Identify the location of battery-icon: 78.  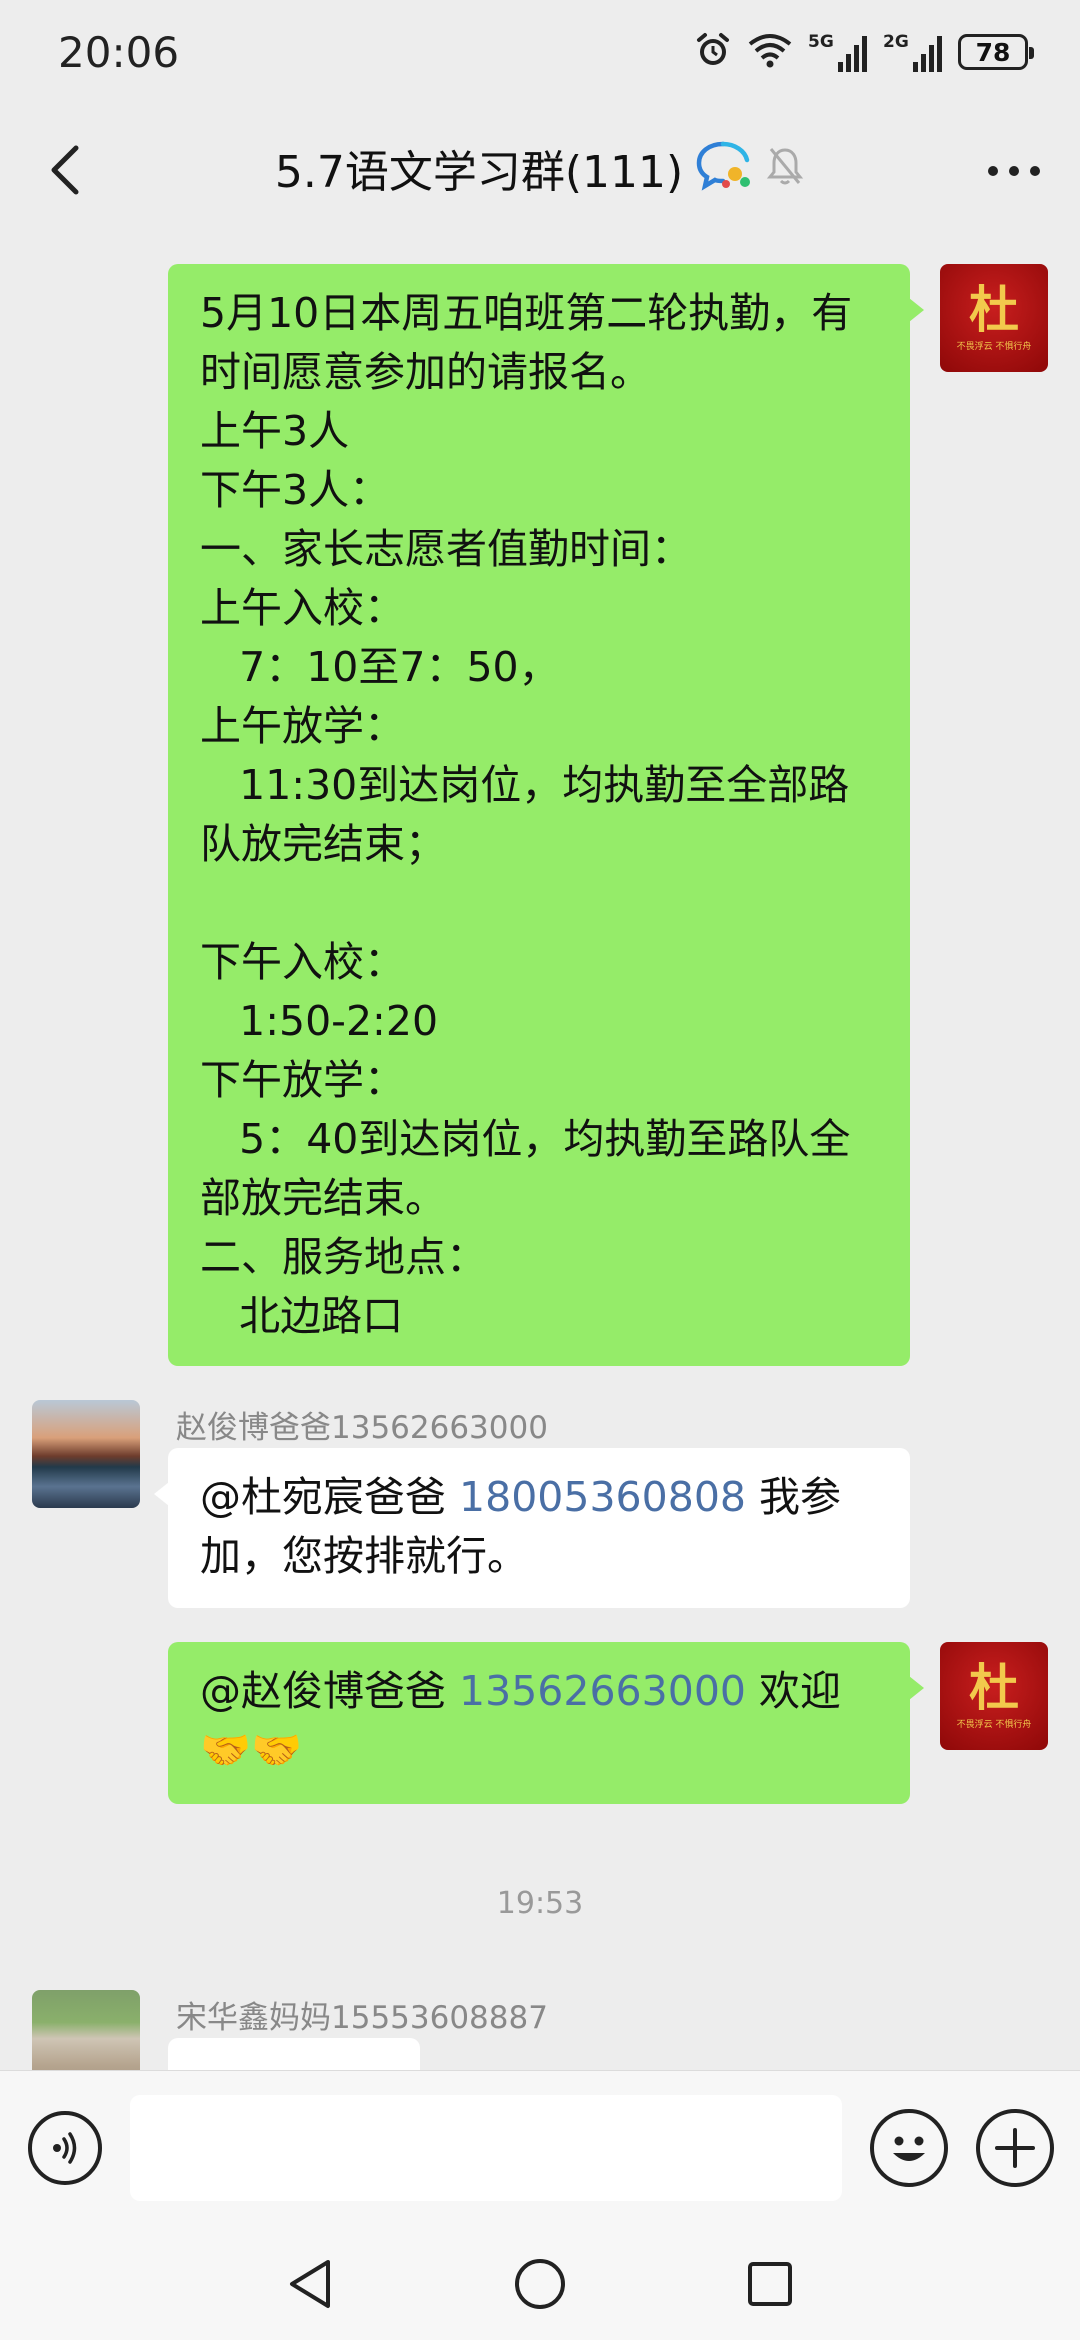
(996, 52).